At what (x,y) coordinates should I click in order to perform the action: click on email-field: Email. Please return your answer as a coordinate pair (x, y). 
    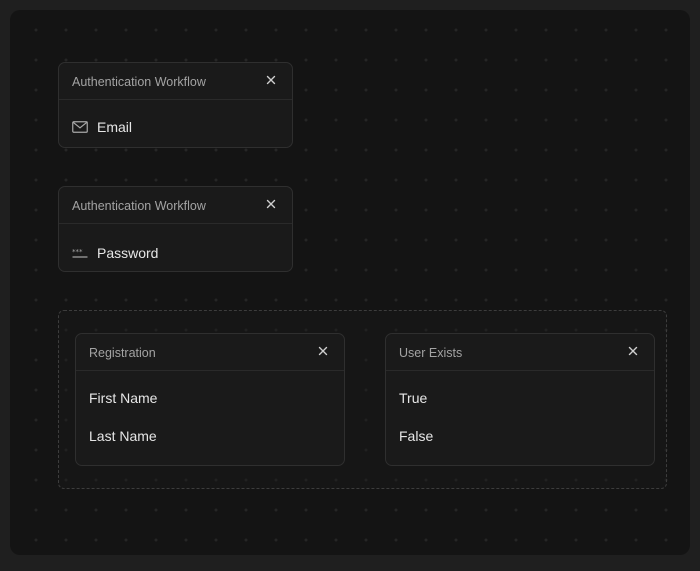
    Looking at the image, I should click on (102, 127).